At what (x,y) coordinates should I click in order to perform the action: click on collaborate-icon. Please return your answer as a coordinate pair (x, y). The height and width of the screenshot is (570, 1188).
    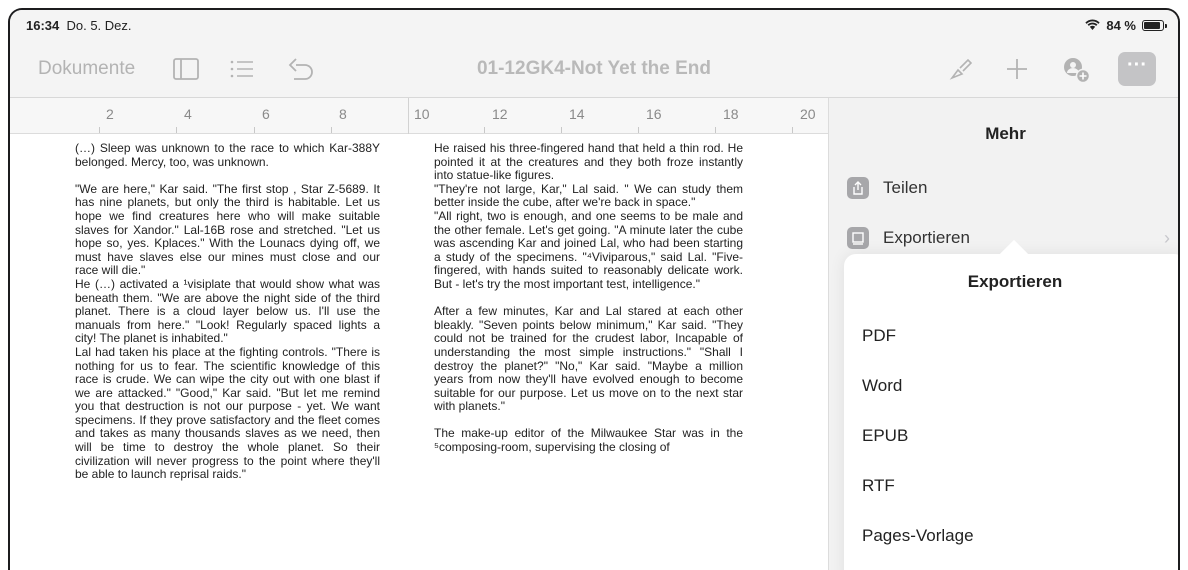
    Looking at the image, I should click on (1076, 72).